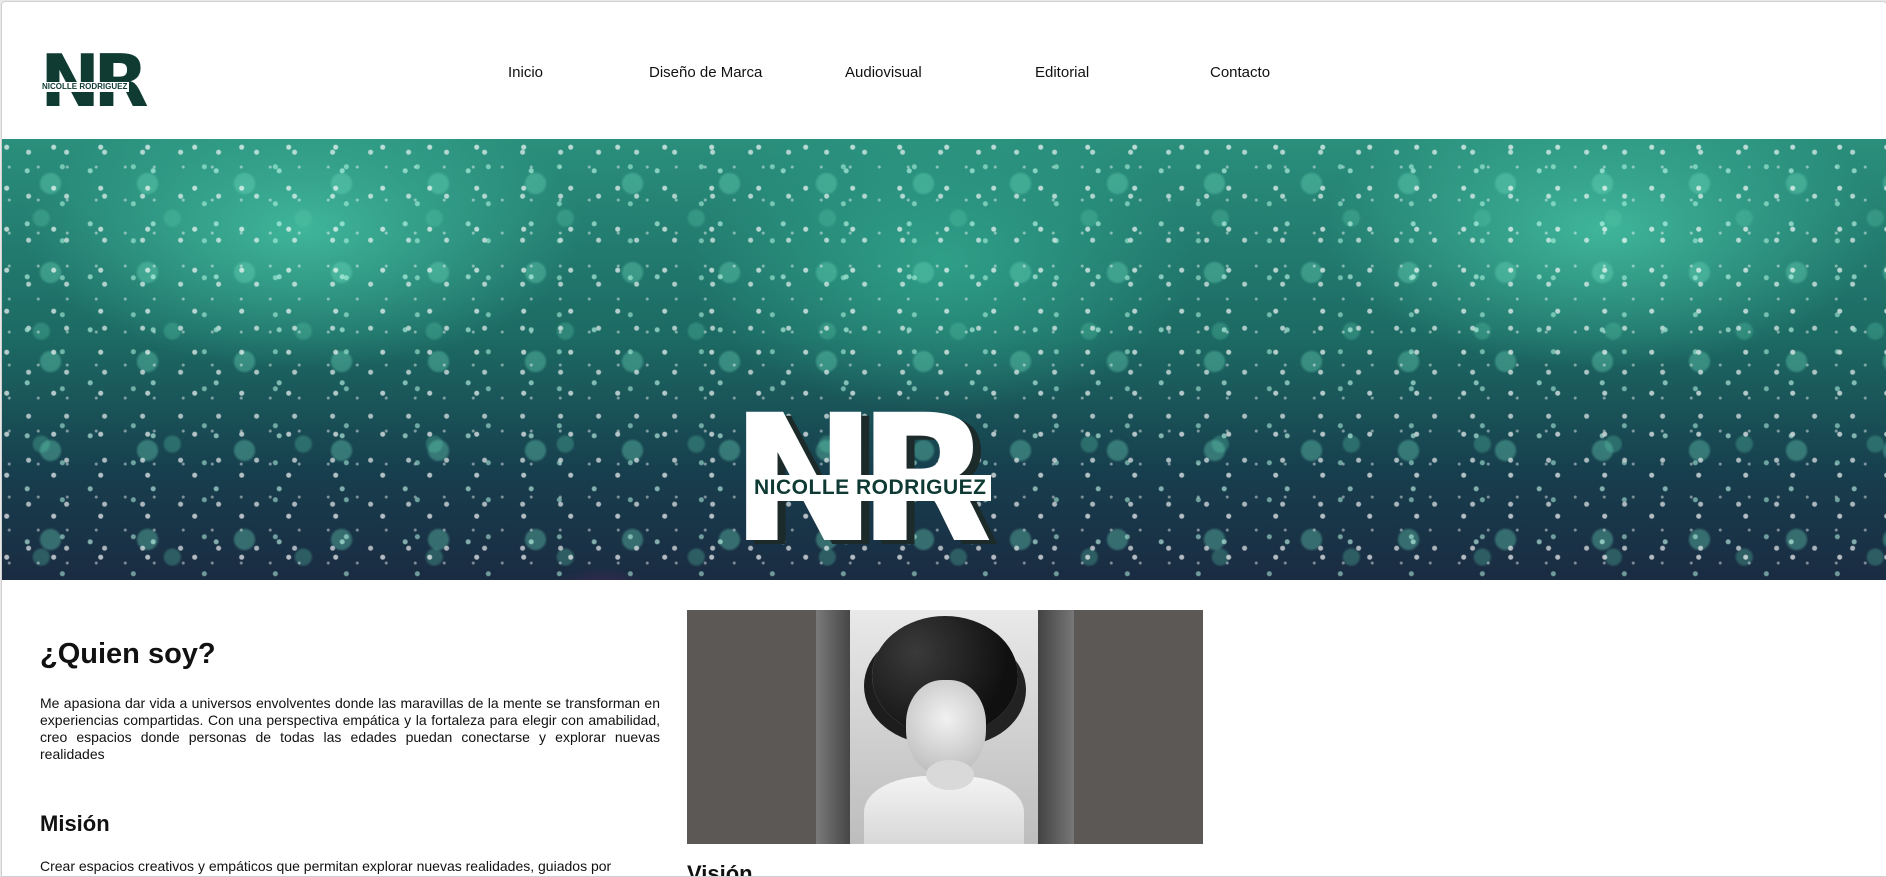 Image resolution: width=1886 pixels, height=877 pixels. I want to click on mision-title: Misión, so click(75, 823).